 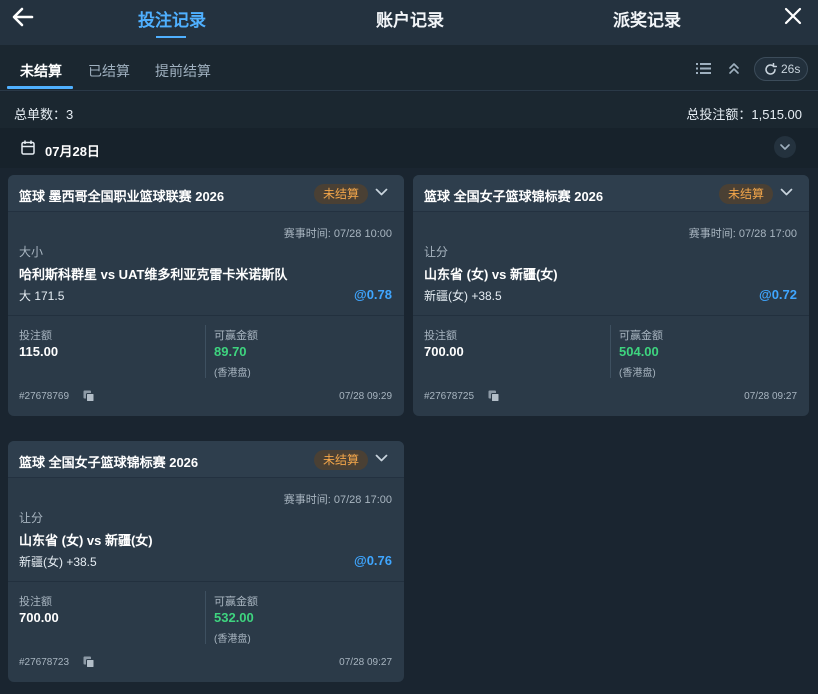 I want to click on list-view-icon, so click(x=703, y=68).